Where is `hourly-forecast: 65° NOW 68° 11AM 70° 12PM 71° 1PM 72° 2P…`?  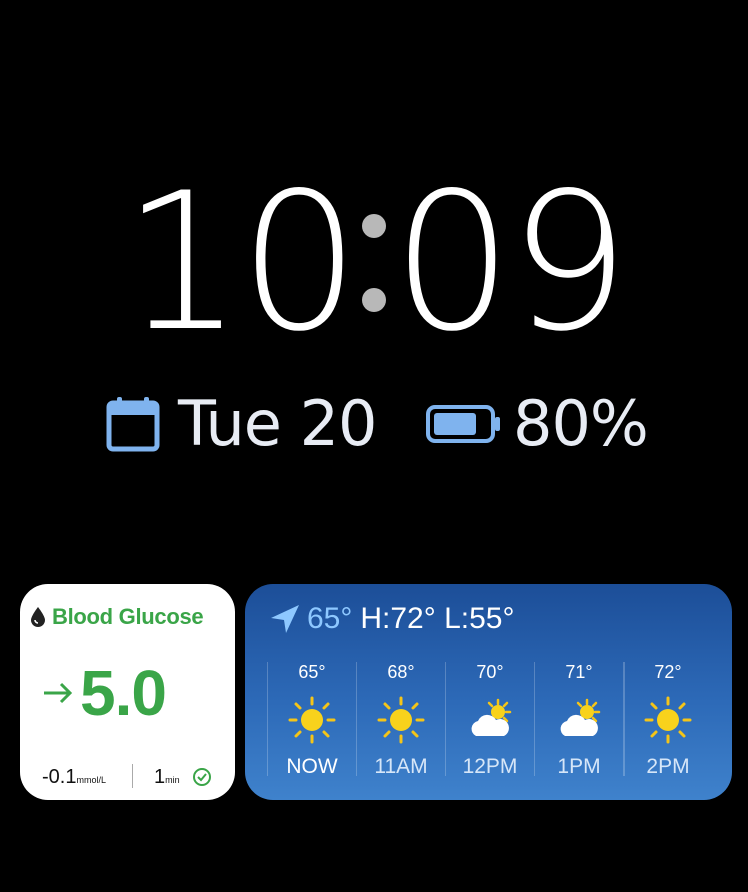 hourly-forecast: 65° NOW 68° 11AM 70° 12PM 71° 1PM 72° 2P… is located at coordinates (479, 720).